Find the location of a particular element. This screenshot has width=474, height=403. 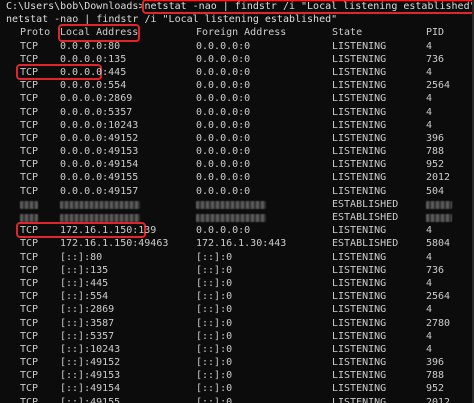

table-row: TCP 0.0.0.0:49152 0.0.0.0:0 LISTENING 396 is located at coordinates (240, 138).